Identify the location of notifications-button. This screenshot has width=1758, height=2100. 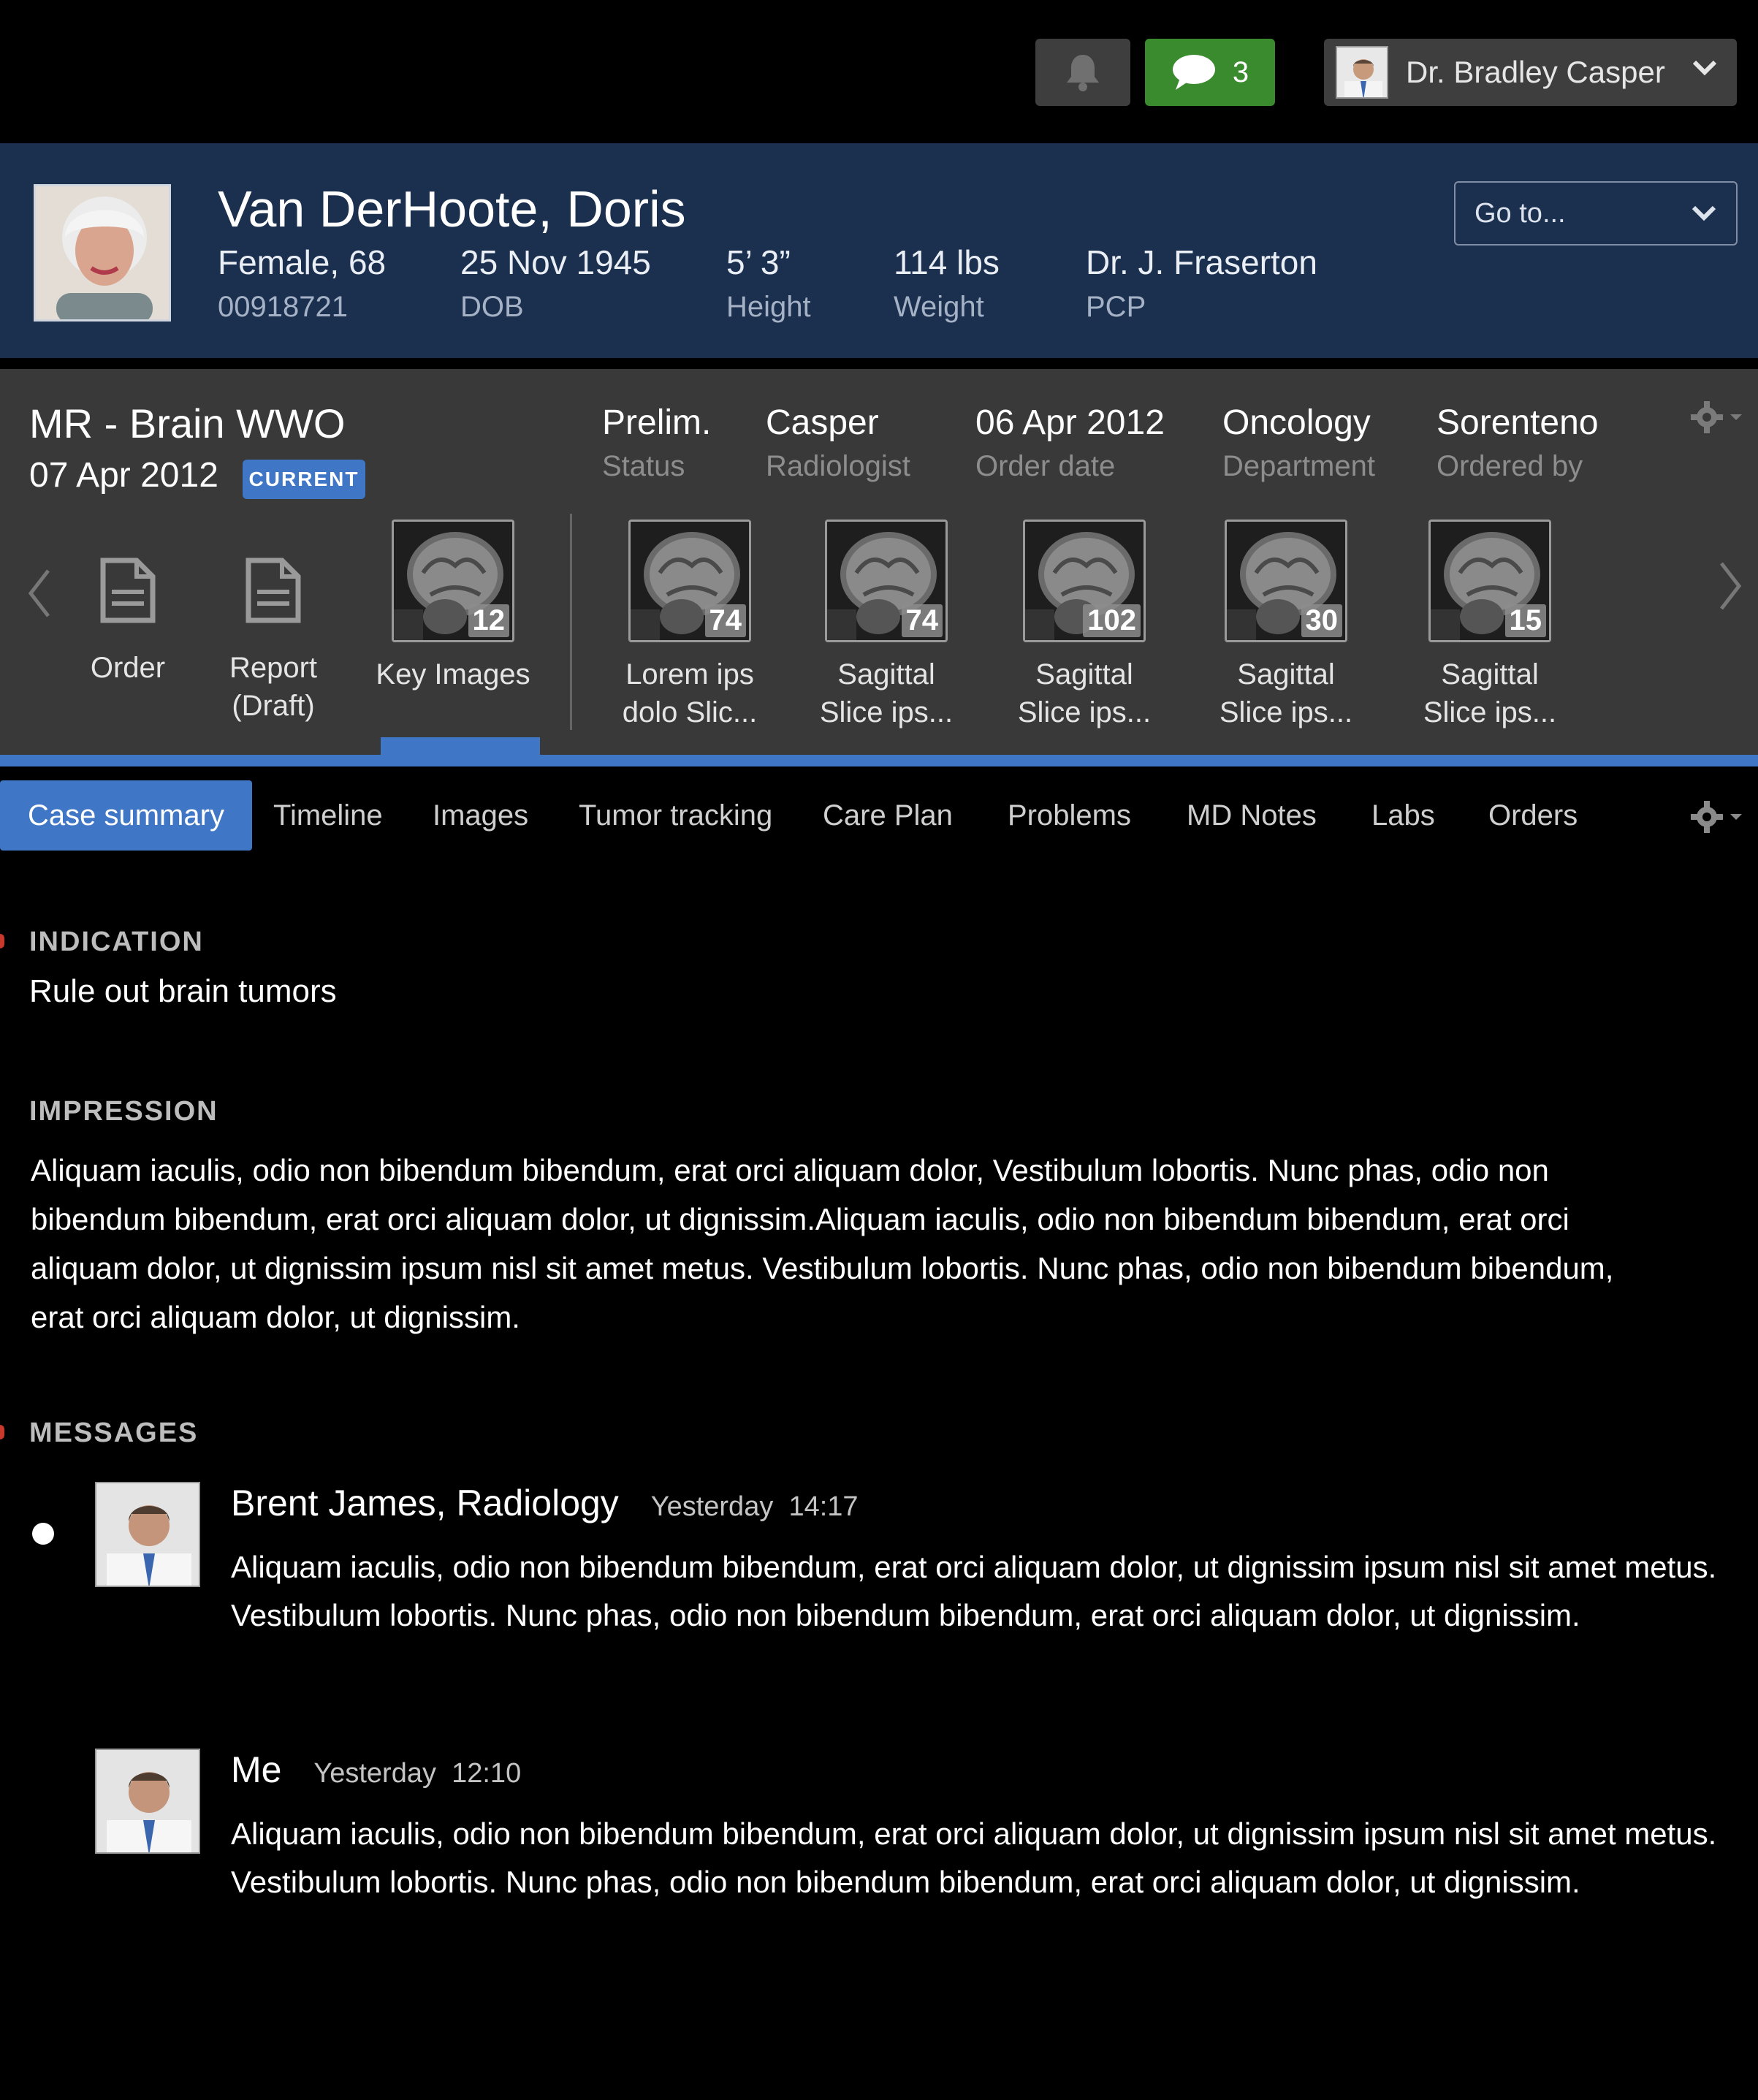
(1082, 72).